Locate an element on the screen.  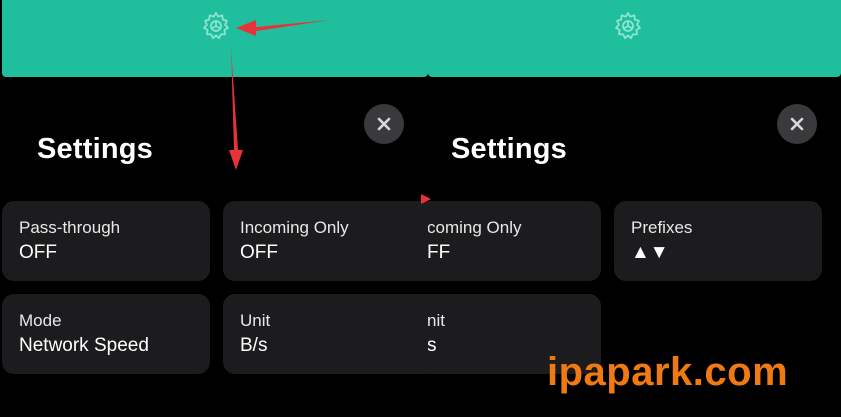
watermark: ipapark.com is located at coordinates (668, 372).